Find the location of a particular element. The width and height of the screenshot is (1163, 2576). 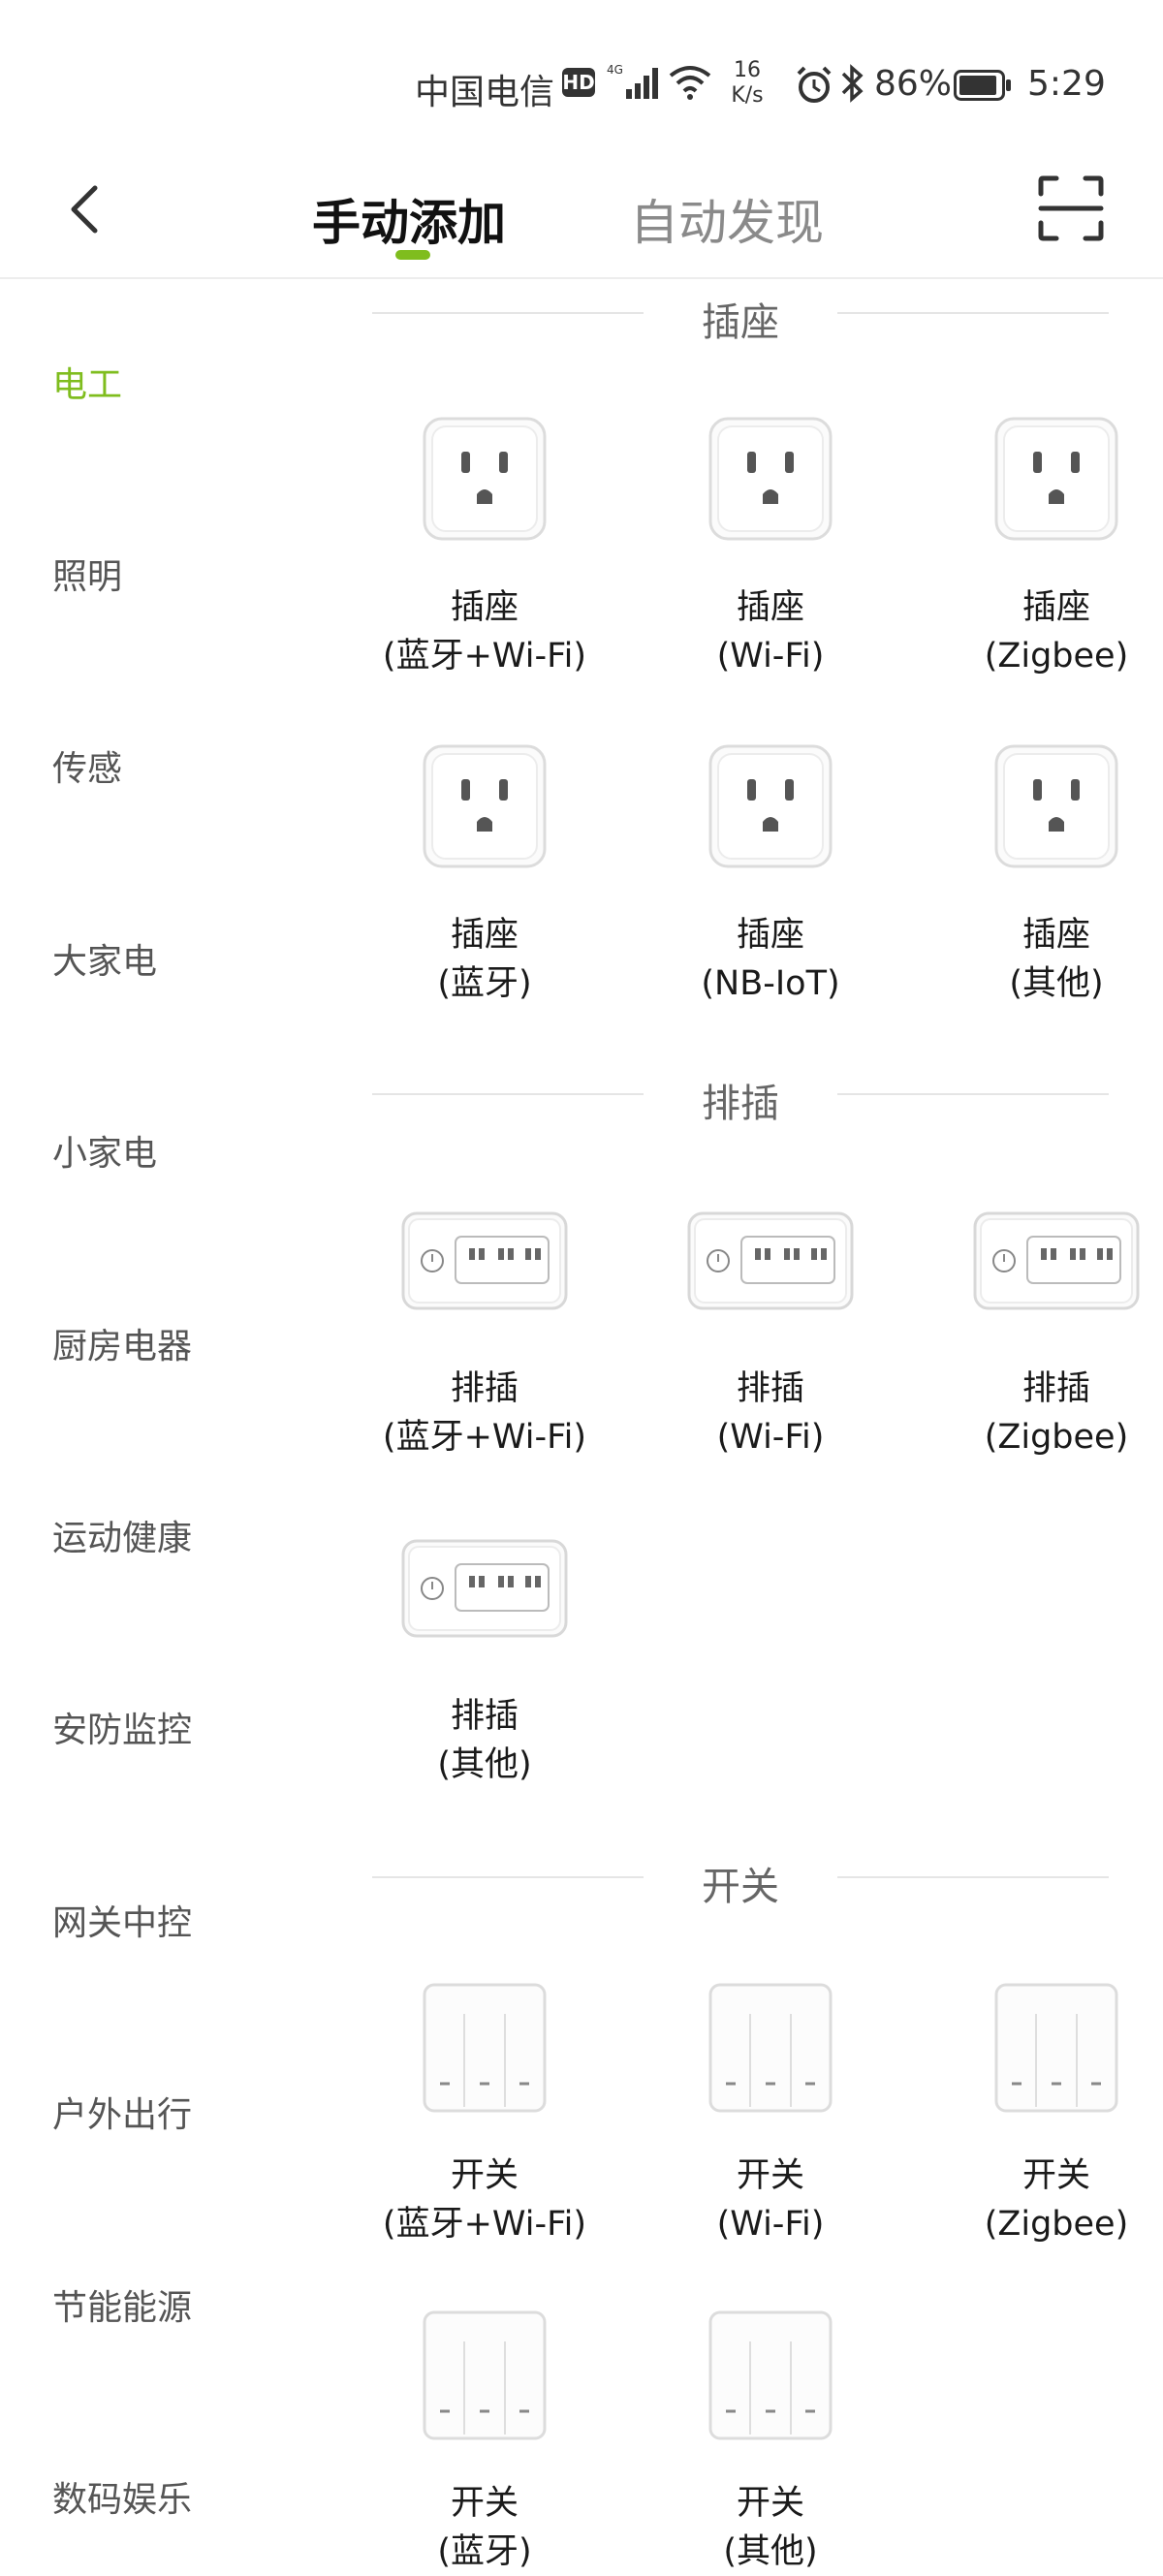

device-card: 开关 (其他) is located at coordinates (770, 2439).